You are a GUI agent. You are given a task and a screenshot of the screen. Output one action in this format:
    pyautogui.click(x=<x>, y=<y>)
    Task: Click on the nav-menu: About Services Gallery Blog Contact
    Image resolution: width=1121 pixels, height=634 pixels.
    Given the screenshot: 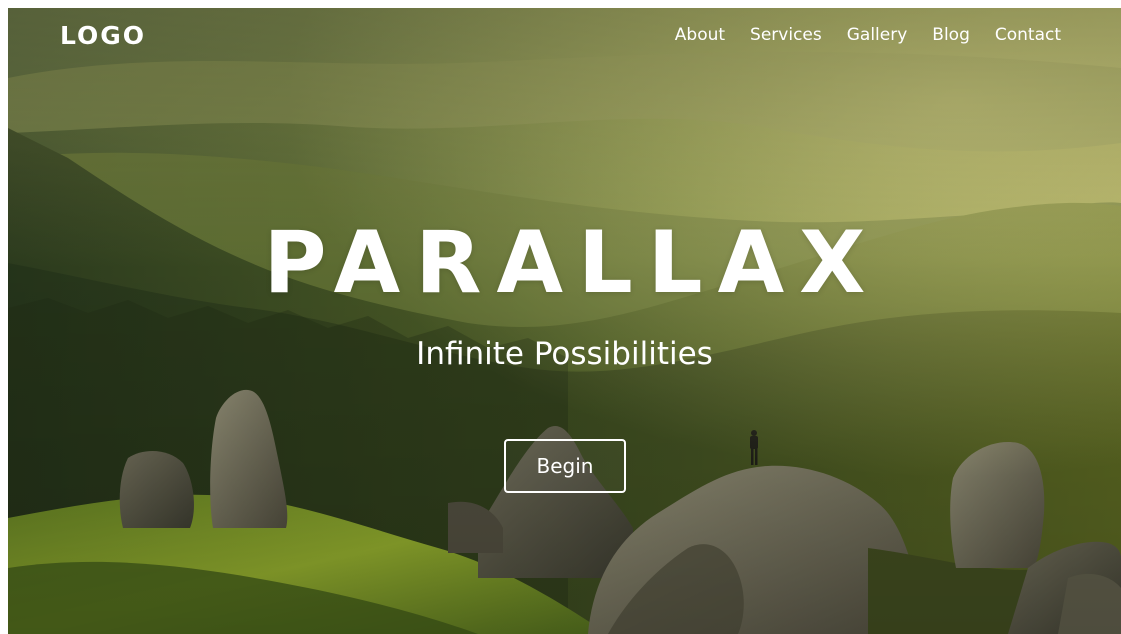 What is the action you would take?
    pyautogui.click(x=855, y=35)
    